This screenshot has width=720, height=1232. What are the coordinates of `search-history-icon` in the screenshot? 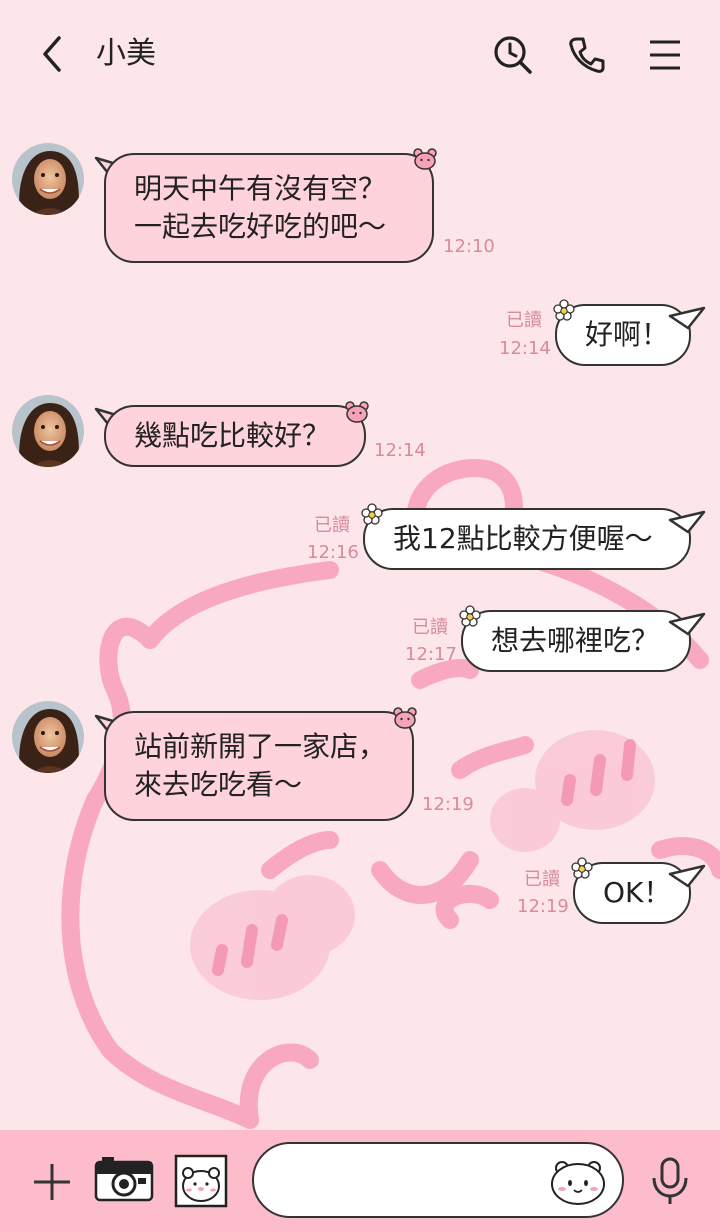 It's located at (513, 55).